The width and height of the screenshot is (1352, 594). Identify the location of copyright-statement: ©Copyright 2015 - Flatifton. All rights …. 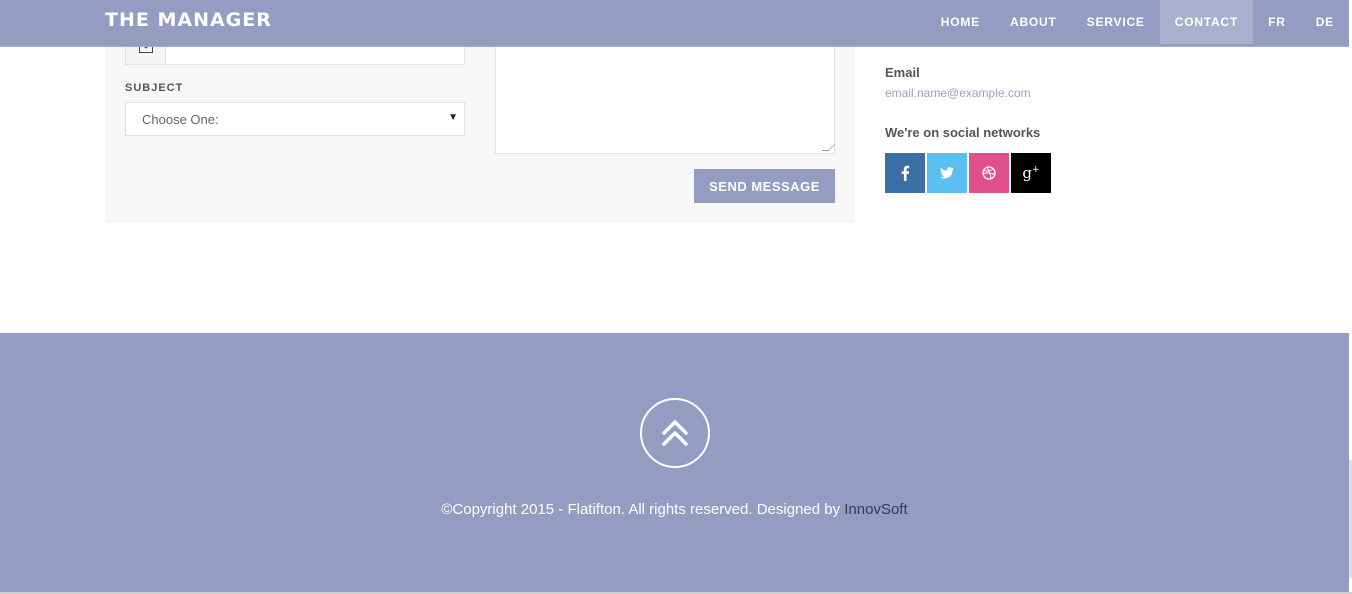
(643, 509).